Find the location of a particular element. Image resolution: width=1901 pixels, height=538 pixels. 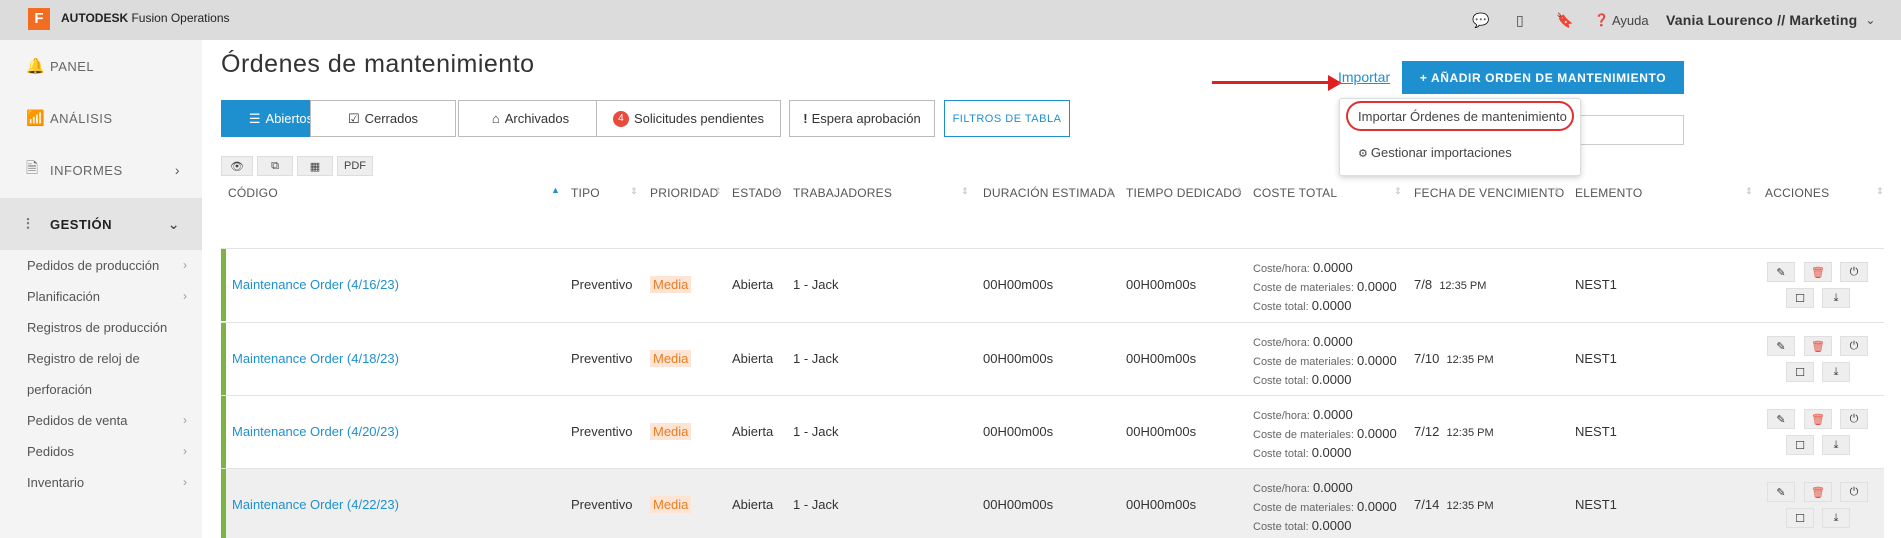

due-date: 7/8 12:35 PM is located at coordinates (1450, 284).